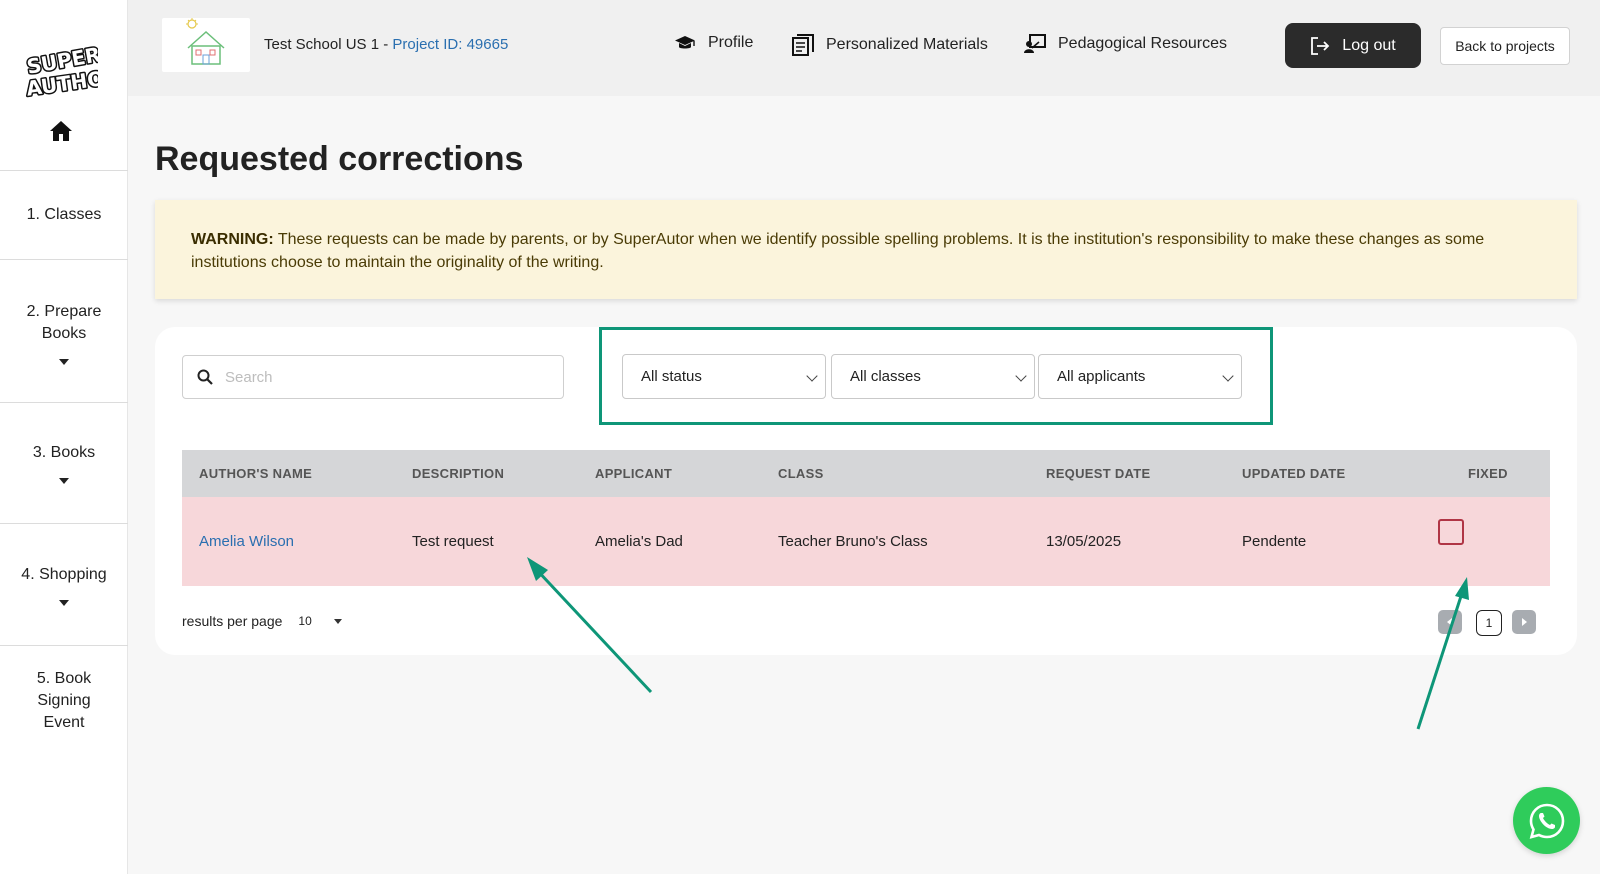  I want to click on warning-strong: WARNING:, so click(232, 239).